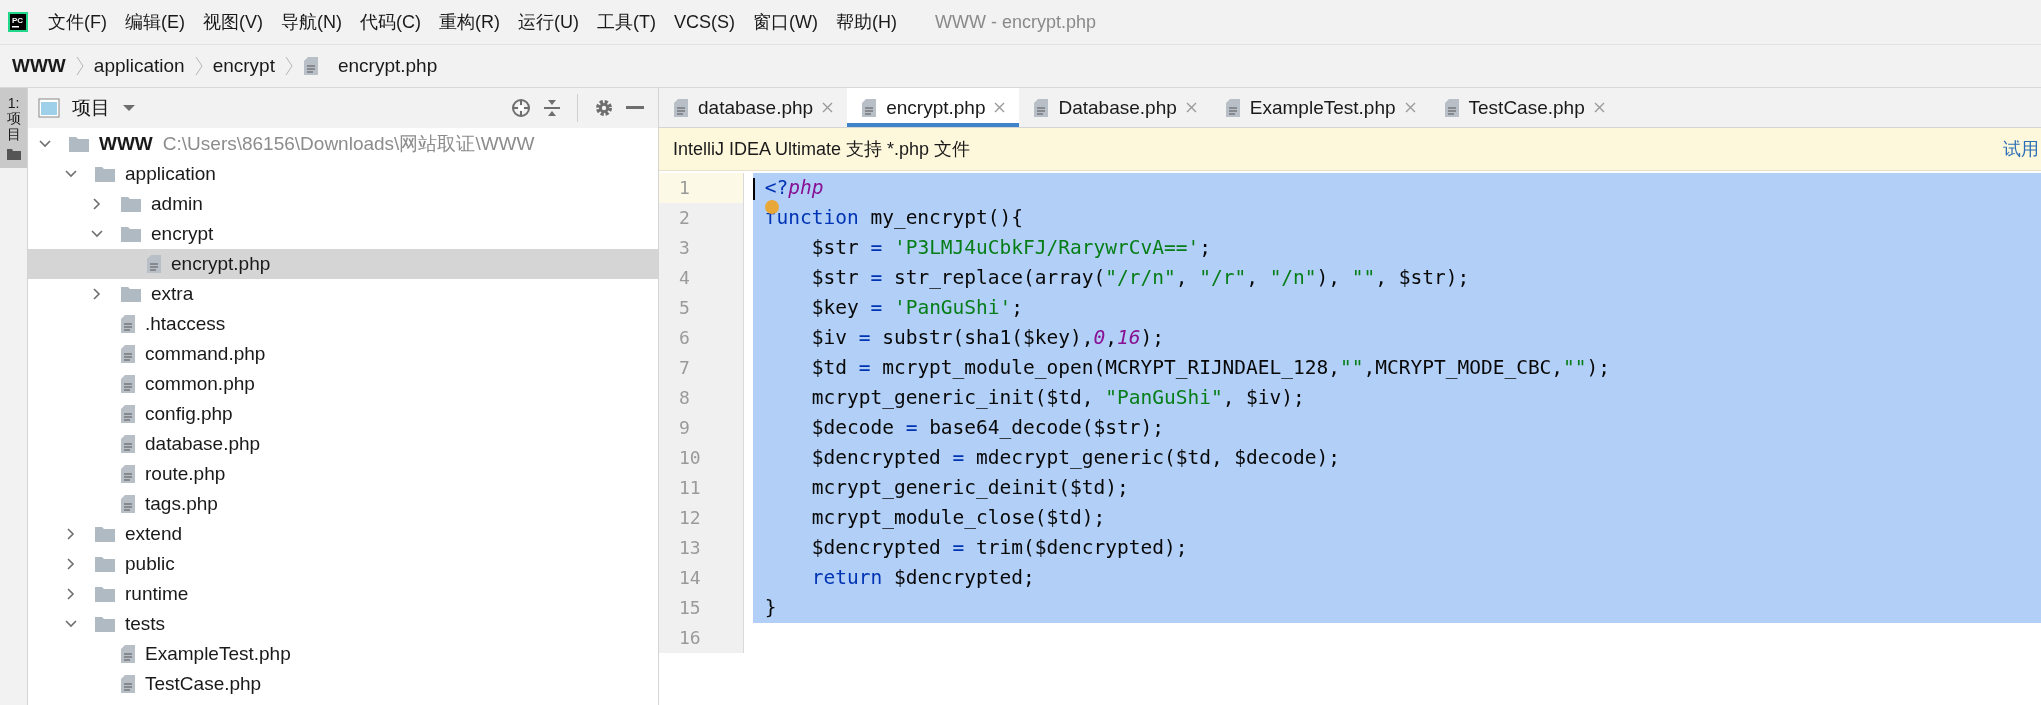 Image resolution: width=2041 pixels, height=705 pixels. What do you see at coordinates (139, 66) in the screenshot?
I see `breadcrumb-item: application` at bounding box center [139, 66].